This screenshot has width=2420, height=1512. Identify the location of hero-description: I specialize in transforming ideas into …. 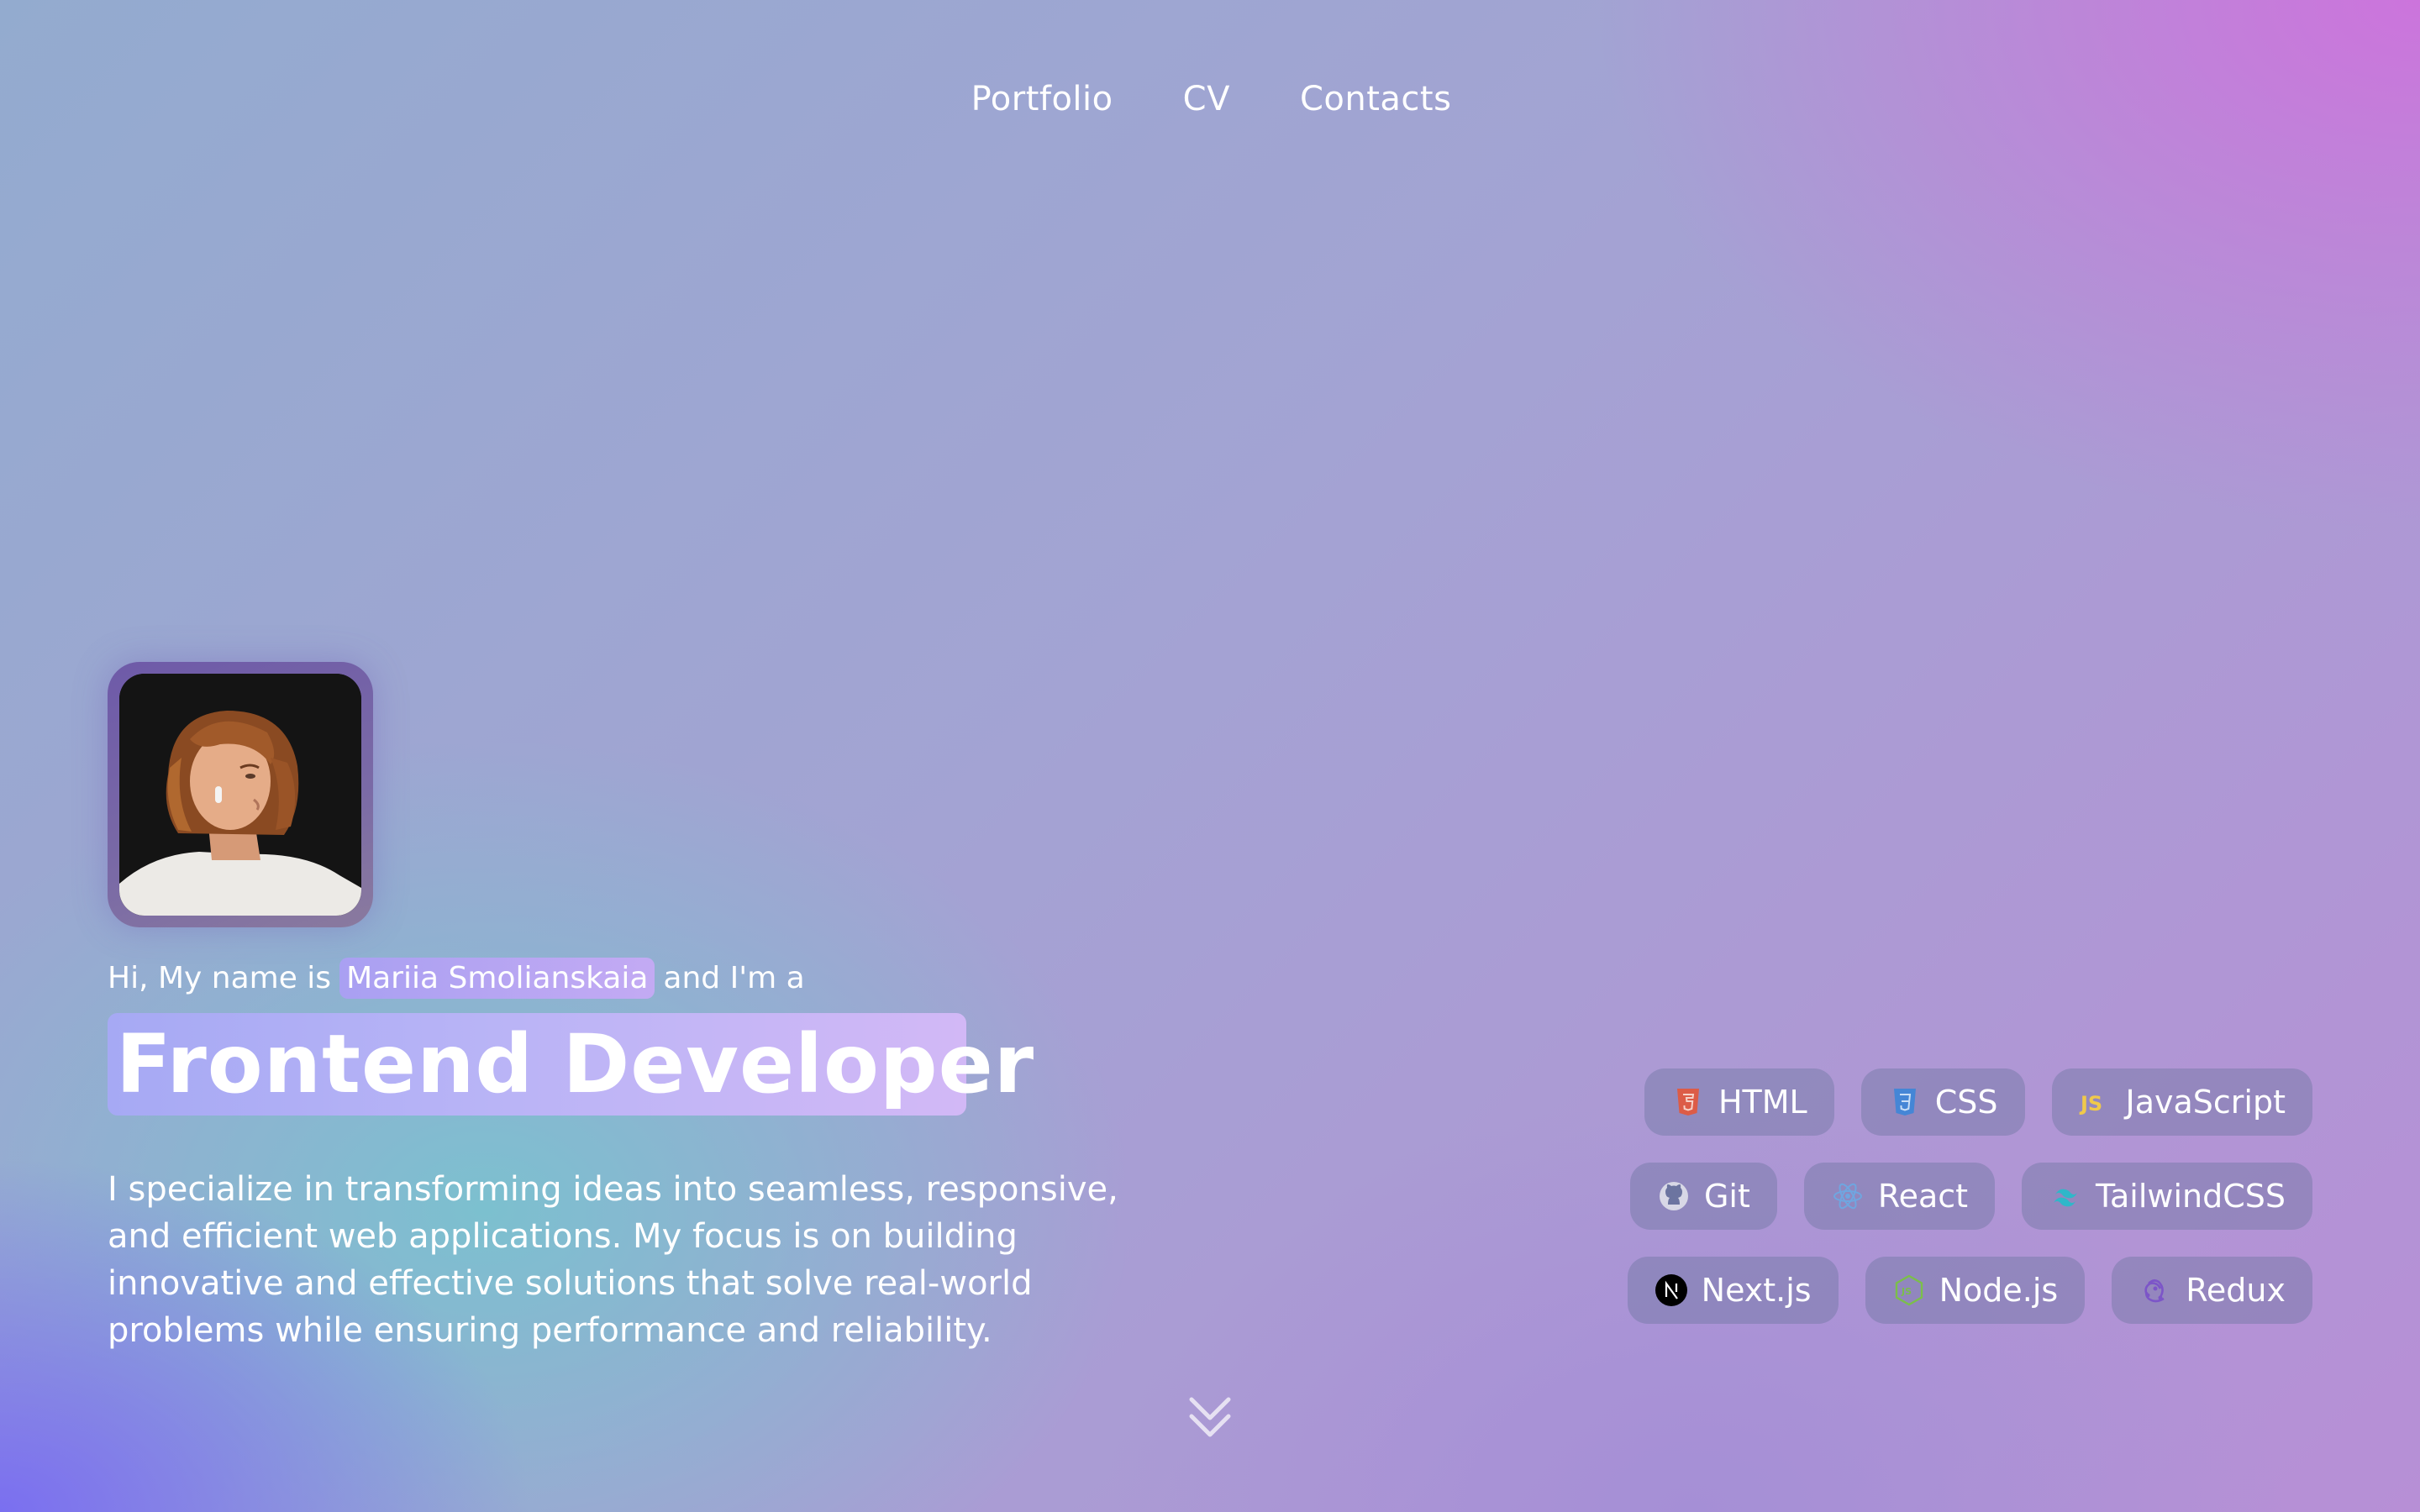
(613, 1260).